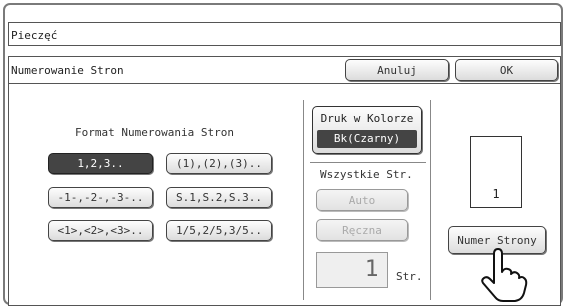  Describe the element at coordinates (496, 172) in the screenshot. I see `page-preview: 1` at that location.